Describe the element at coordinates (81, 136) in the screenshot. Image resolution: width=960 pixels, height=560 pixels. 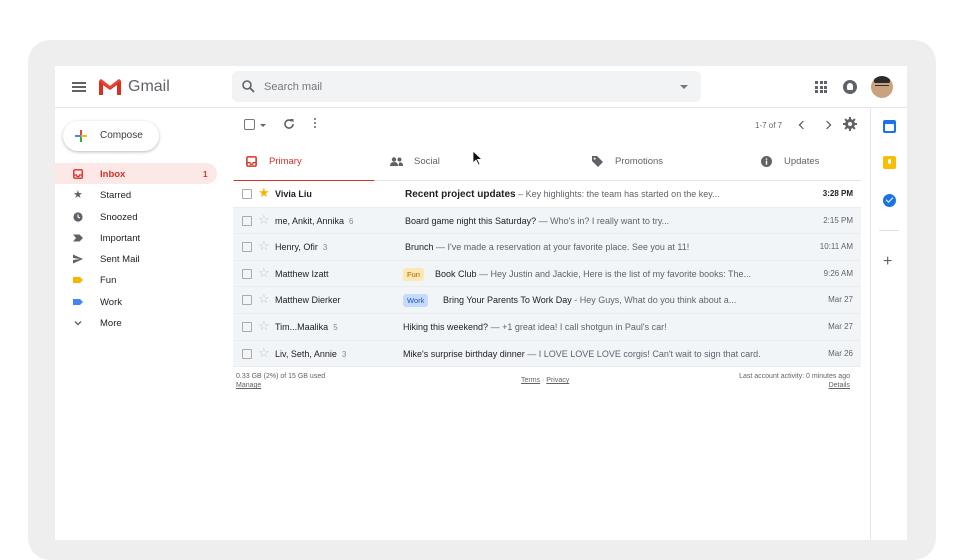
I see `plus-icon` at that location.